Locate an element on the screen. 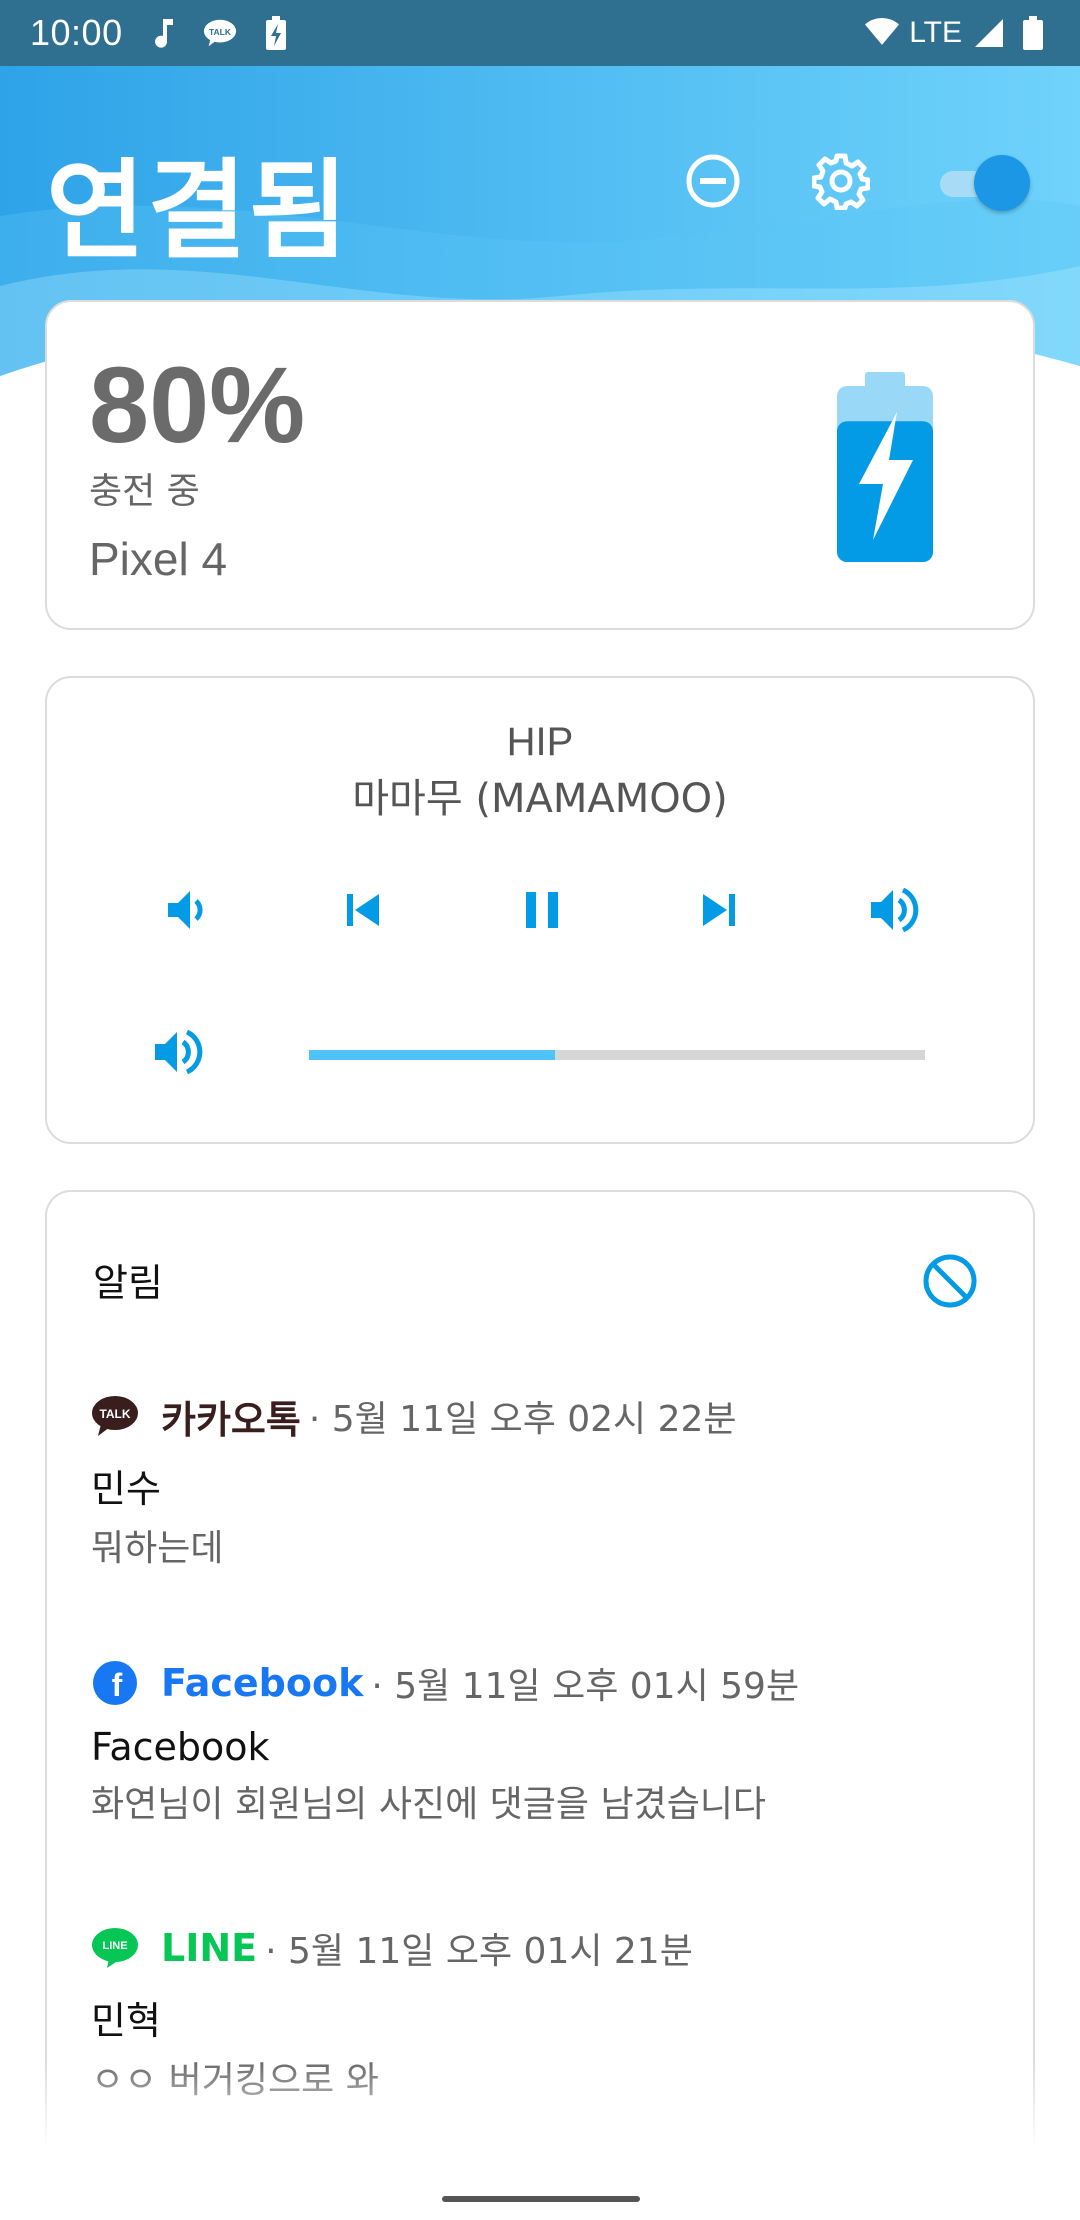 The width and height of the screenshot is (1080, 2220). notification-time: · 5월 11일 오후 02시 22분 is located at coordinates (522, 1419).